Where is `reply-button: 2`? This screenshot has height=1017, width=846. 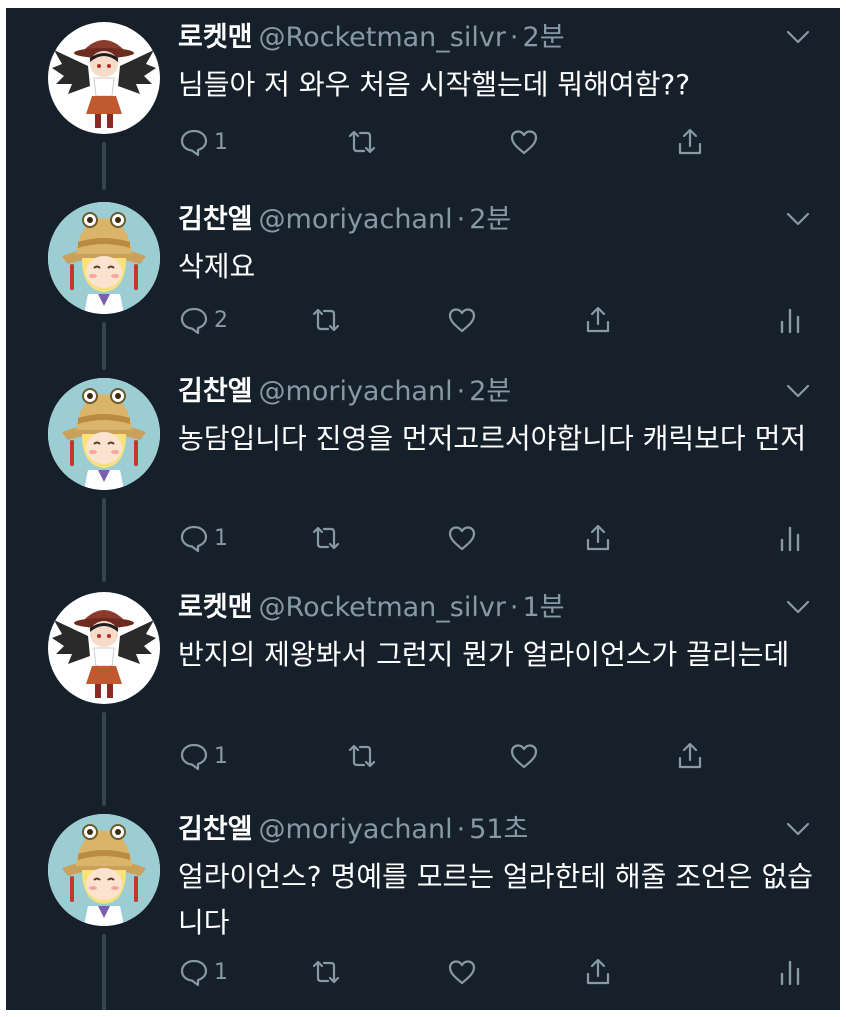
reply-button: 2 is located at coordinates (203, 320).